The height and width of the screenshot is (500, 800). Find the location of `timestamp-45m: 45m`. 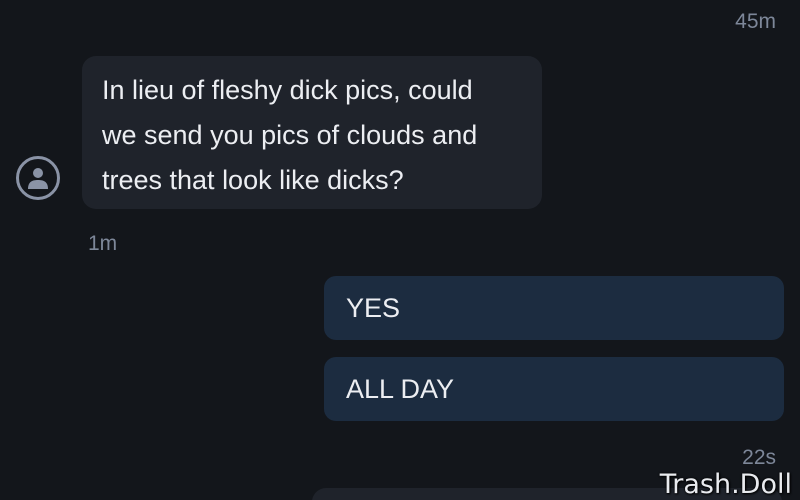

timestamp-45m: 45m is located at coordinates (755, 21).